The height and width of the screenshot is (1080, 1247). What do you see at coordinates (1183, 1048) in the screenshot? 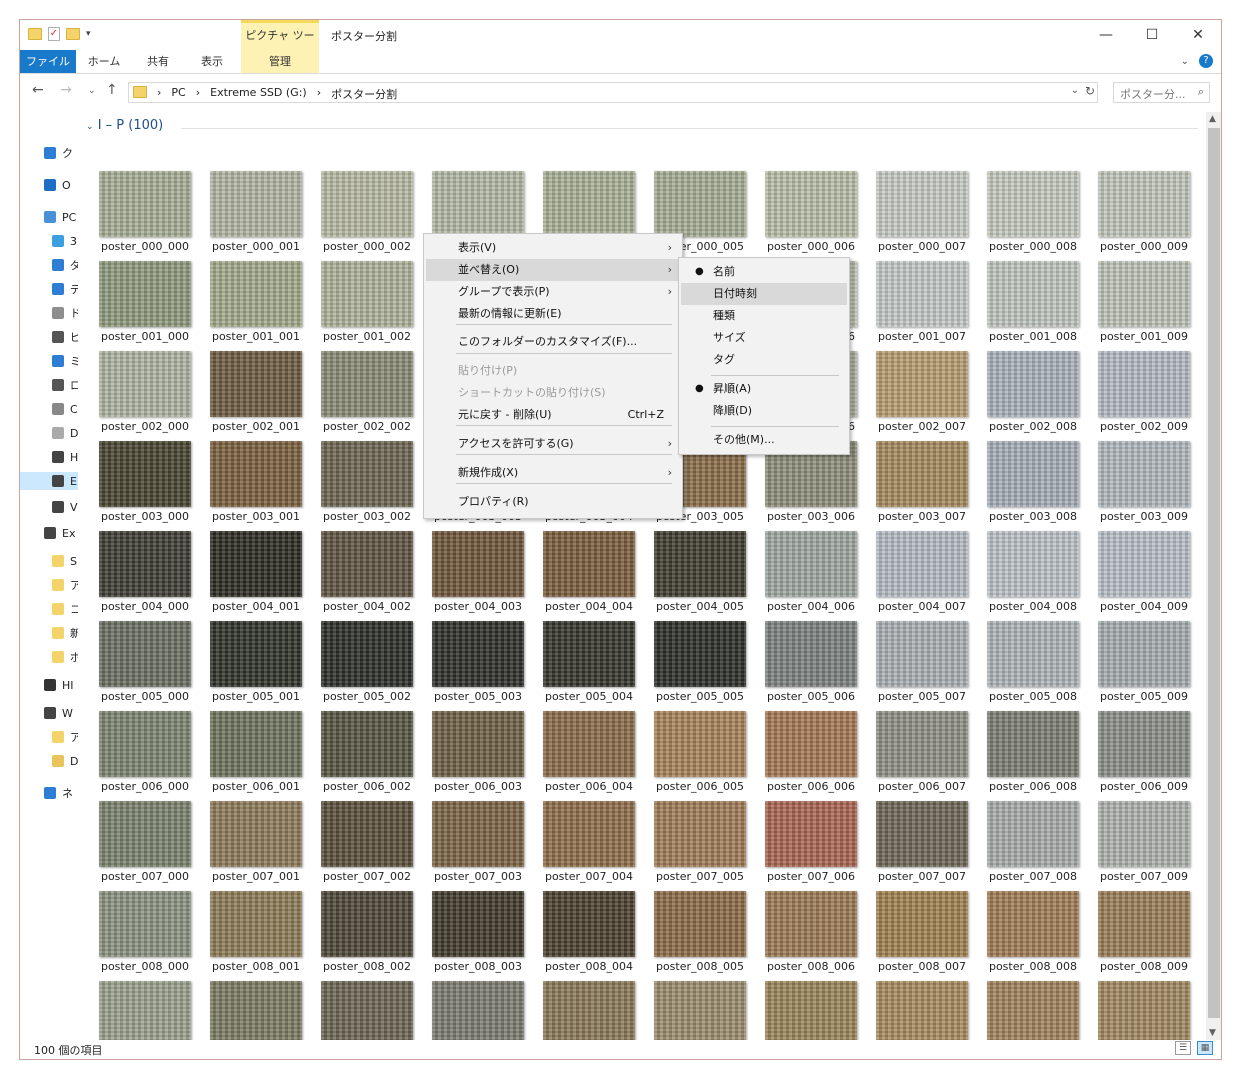
I see `details-view-icon: ☰` at bounding box center [1183, 1048].